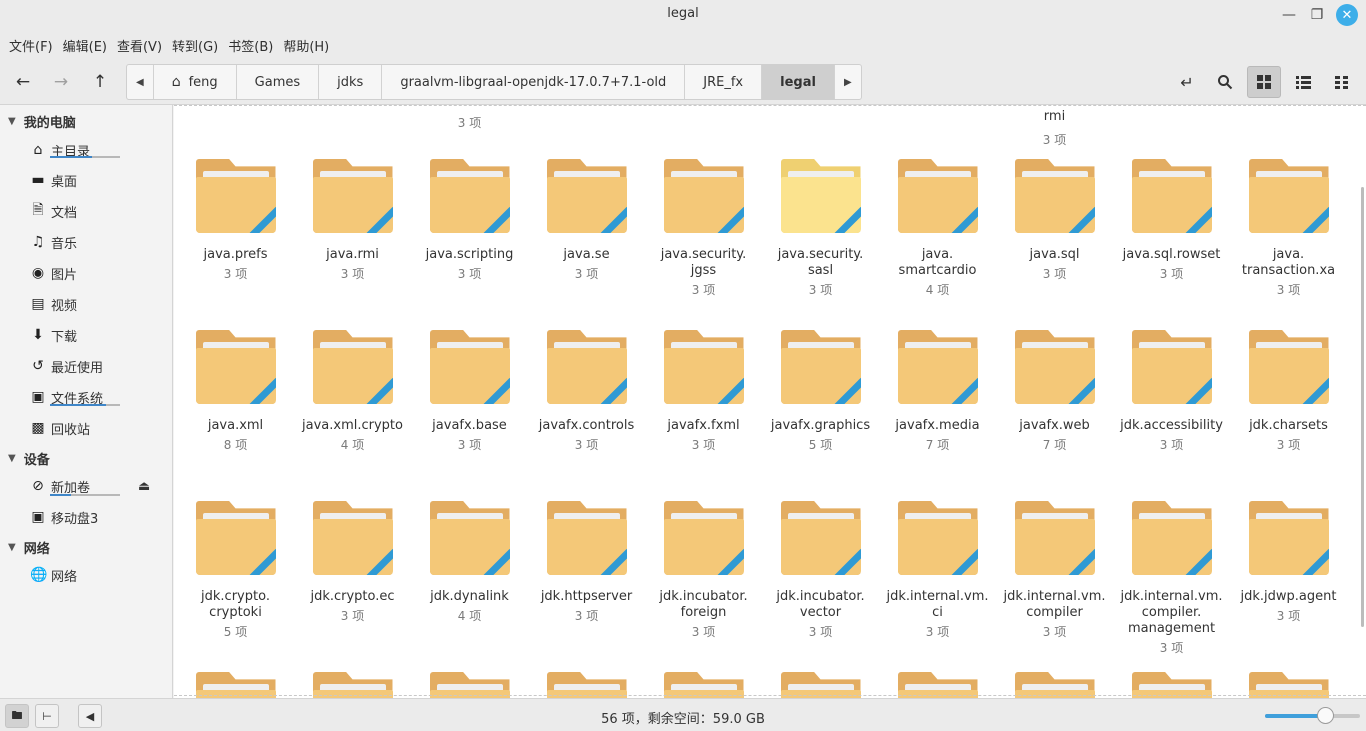 This screenshot has height=731, width=1366. I want to click on folder-item: java.scripting 3 项, so click(469, 220).